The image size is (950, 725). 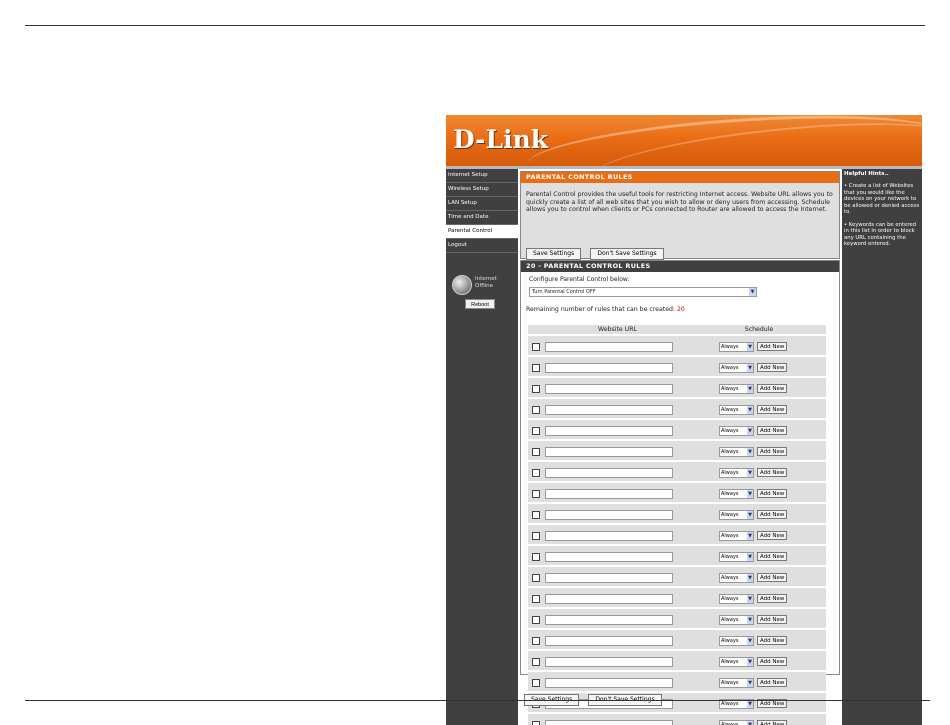 What do you see at coordinates (617, 330) in the screenshot?
I see `column-header-url: Website URL` at bounding box center [617, 330].